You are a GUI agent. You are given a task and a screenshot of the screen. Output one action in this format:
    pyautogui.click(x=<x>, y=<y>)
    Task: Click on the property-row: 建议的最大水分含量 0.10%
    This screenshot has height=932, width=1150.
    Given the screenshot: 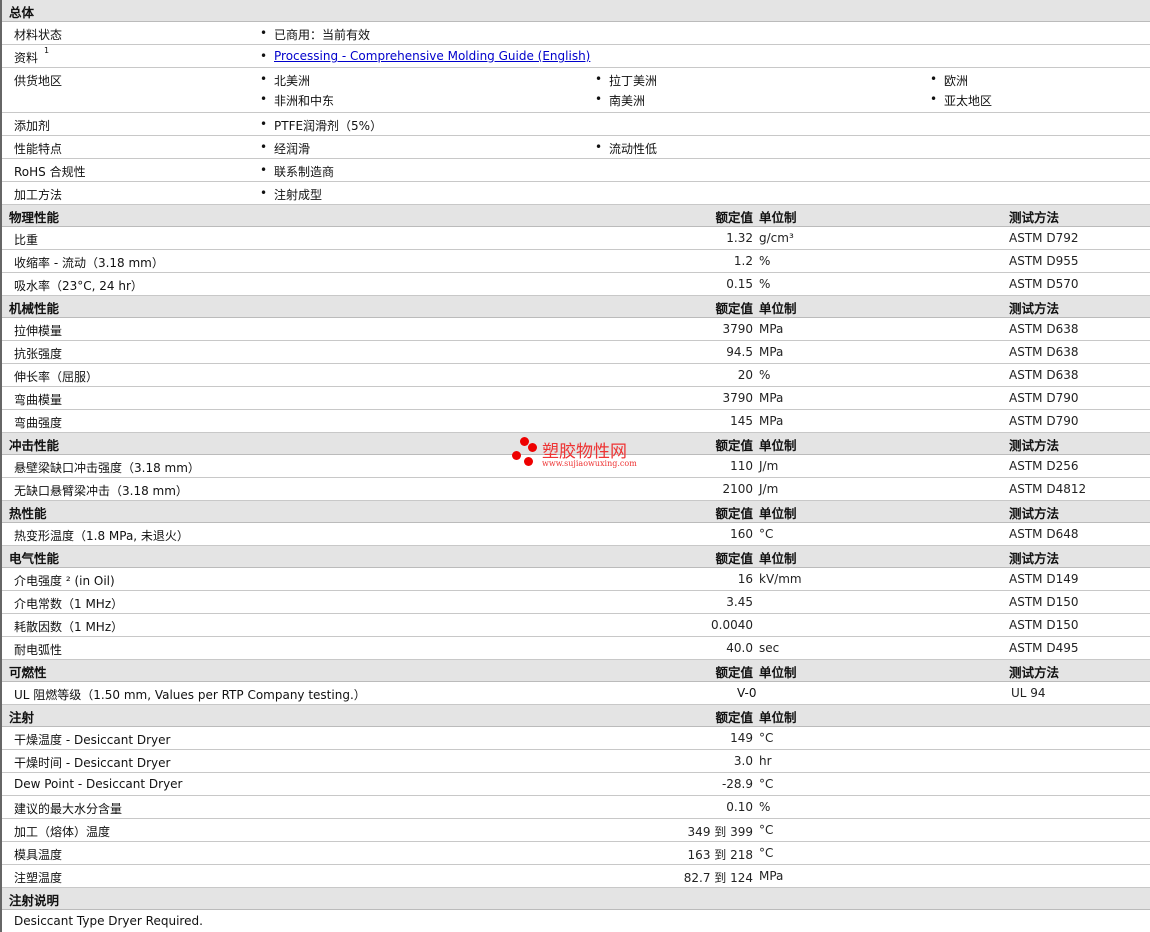 What is the action you would take?
    pyautogui.click(x=576, y=807)
    